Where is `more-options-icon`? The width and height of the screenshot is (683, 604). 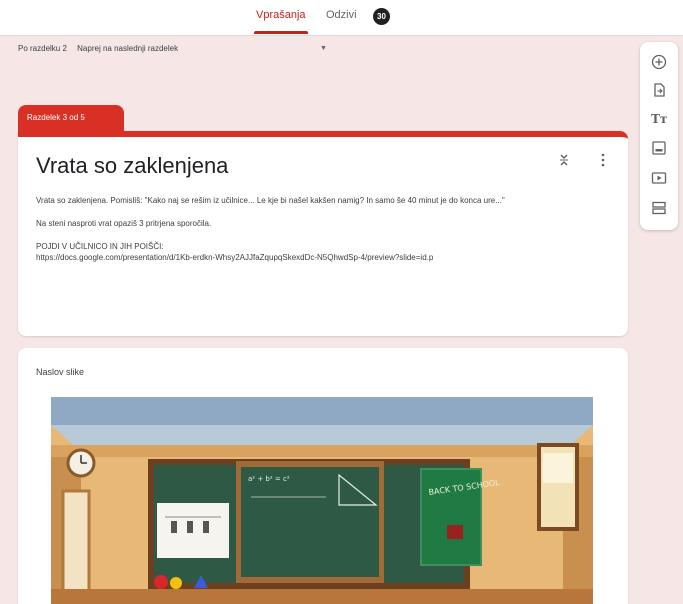
more-options-icon is located at coordinates (603, 160).